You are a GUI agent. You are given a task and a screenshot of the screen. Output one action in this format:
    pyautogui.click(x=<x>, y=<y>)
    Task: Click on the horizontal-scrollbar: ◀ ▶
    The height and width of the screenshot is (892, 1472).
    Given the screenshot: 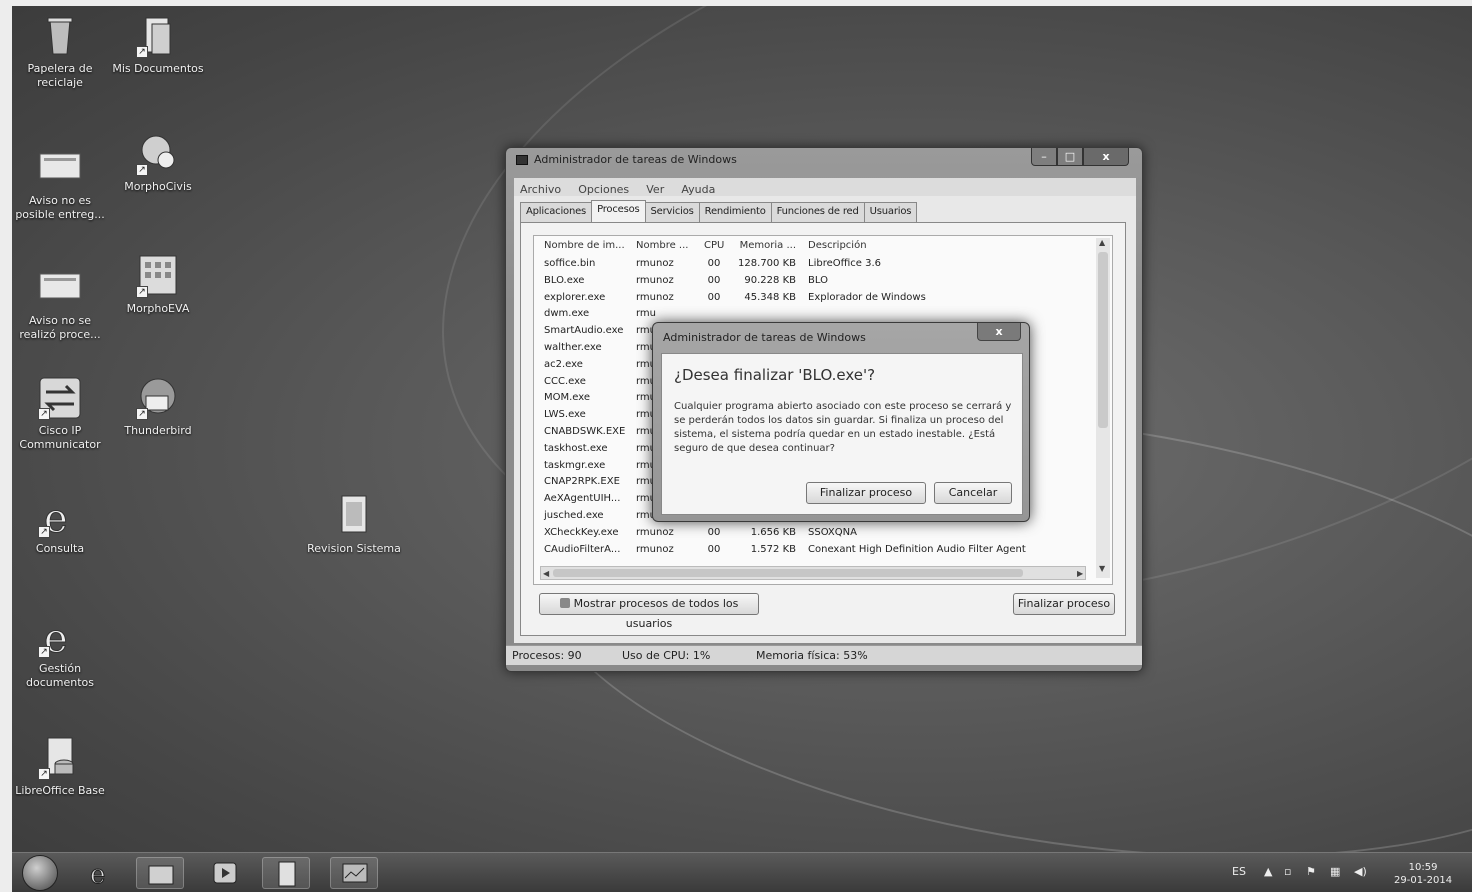 What is the action you would take?
    pyautogui.click(x=813, y=573)
    